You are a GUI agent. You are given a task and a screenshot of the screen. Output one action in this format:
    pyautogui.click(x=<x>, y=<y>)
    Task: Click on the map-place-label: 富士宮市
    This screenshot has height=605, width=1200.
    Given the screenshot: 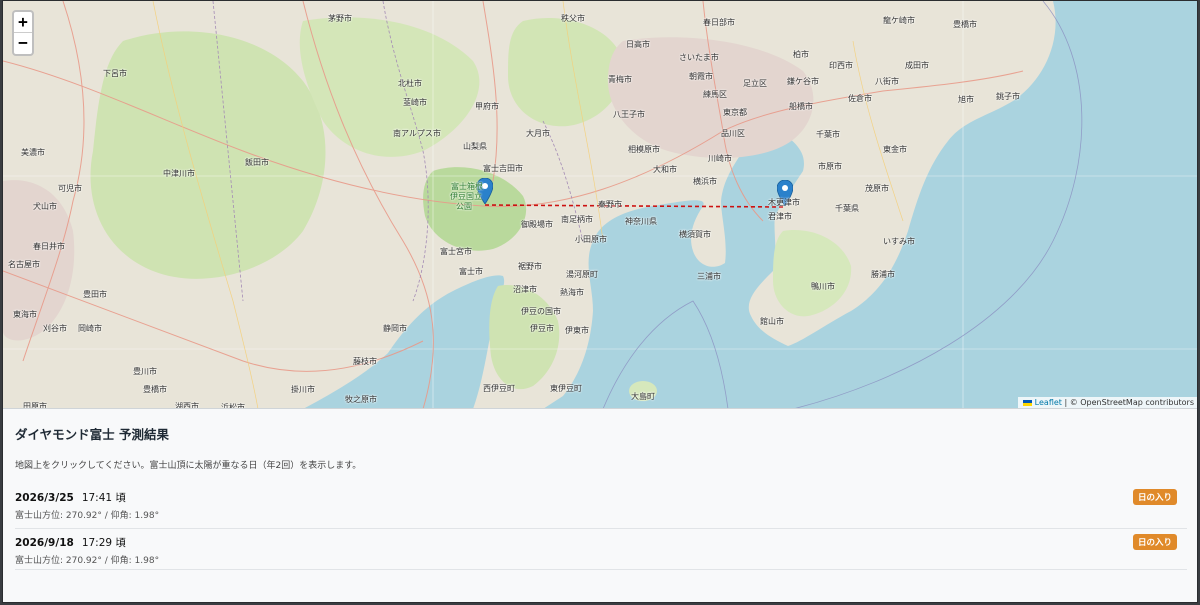 What is the action you would take?
    pyautogui.click(x=456, y=251)
    